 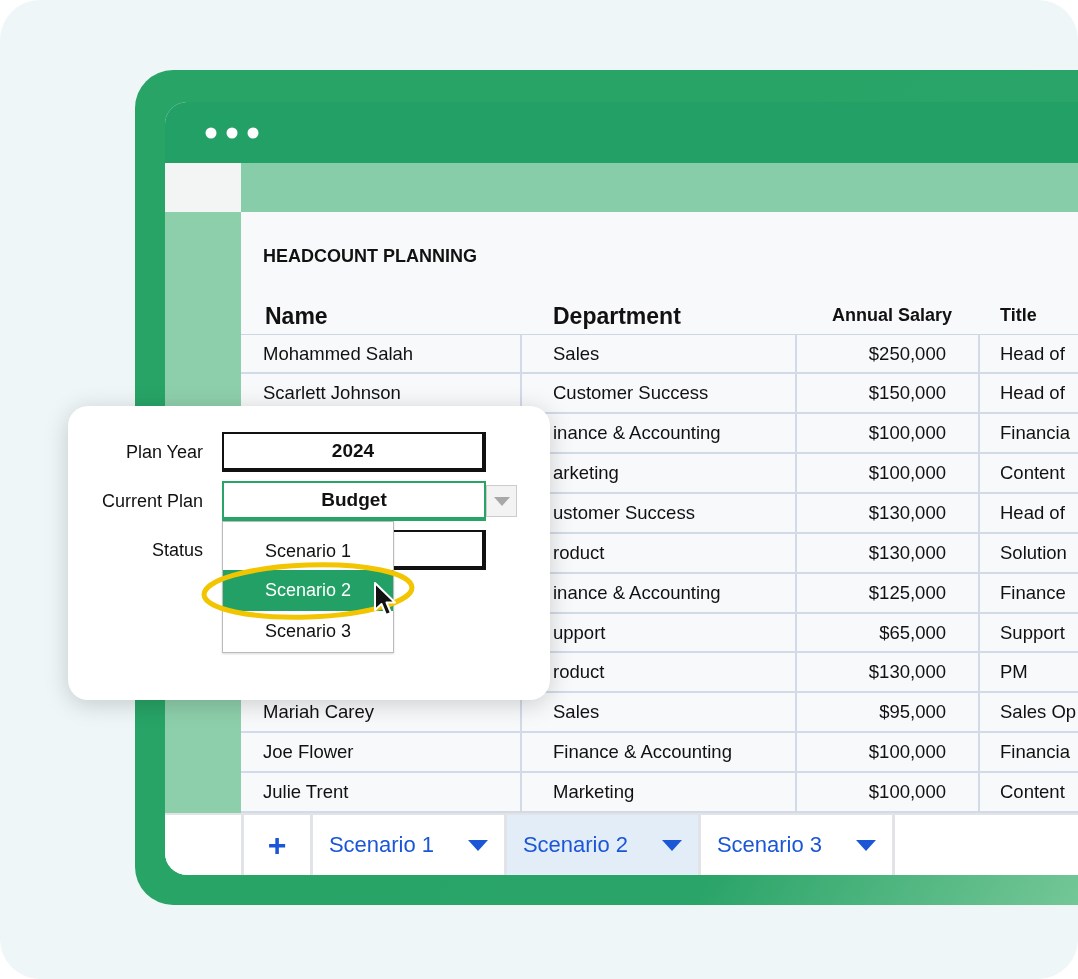 What do you see at coordinates (308, 752) in the screenshot?
I see `table-cell: Joe Flower` at bounding box center [308, 752].